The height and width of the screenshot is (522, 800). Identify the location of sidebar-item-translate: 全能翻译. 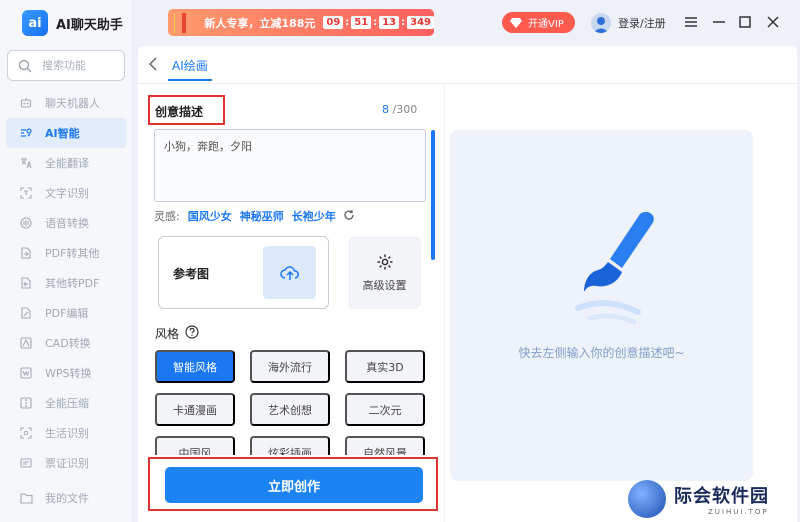
(66, 163).